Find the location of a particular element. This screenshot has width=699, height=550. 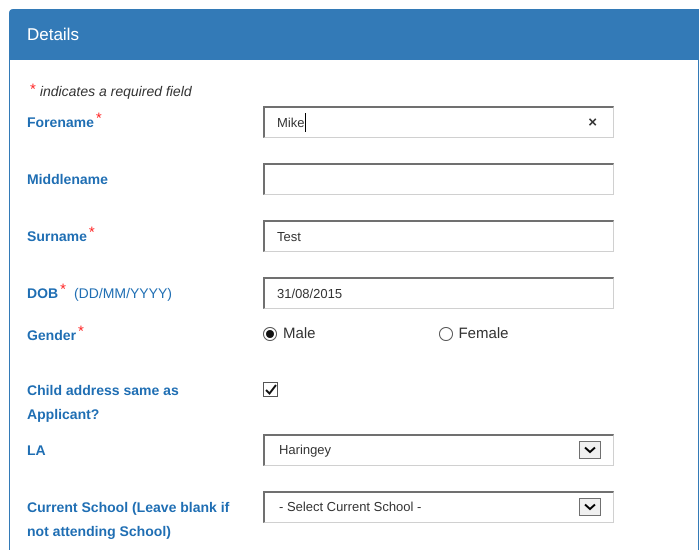

field-label: Gender is located at coordinates (51, 335).